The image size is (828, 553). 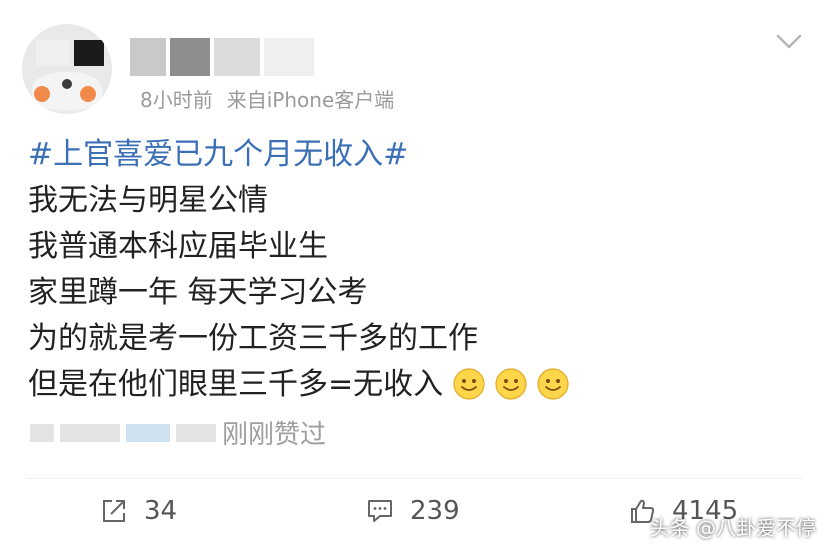 I want to click on share-icon, so click(x=114, y=511).